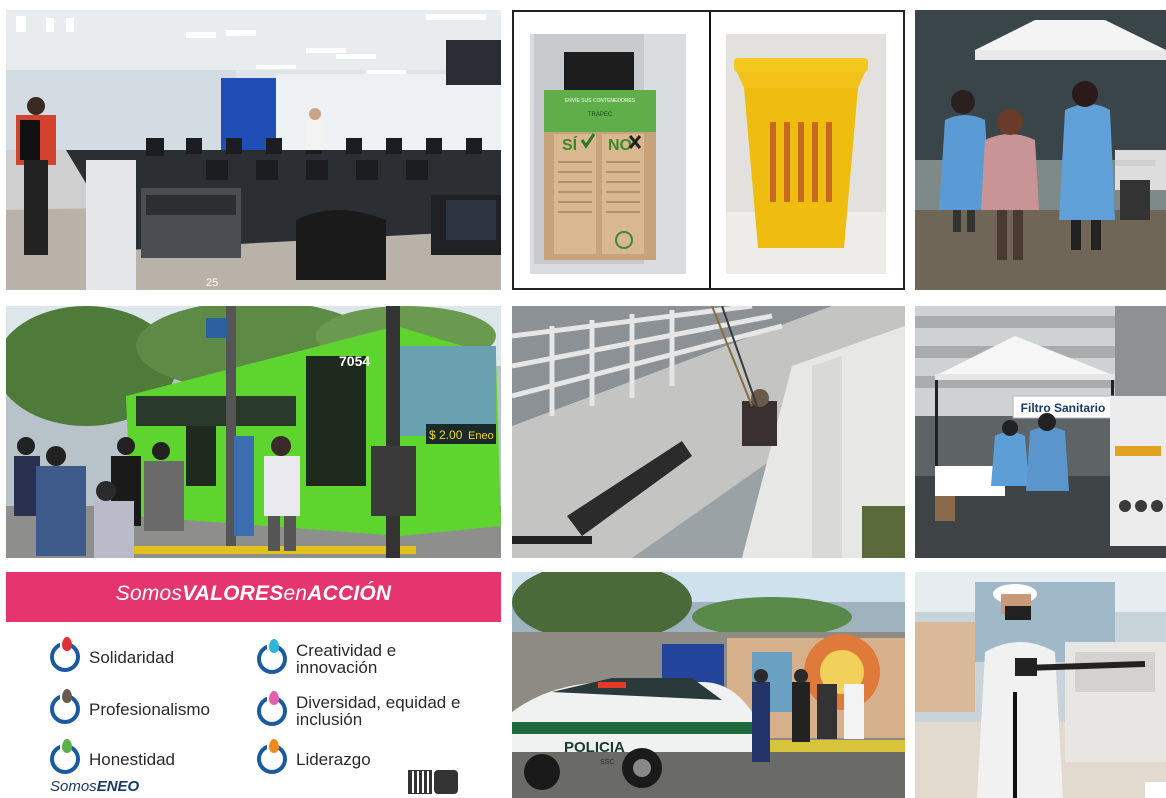  What do you see at coordinates (253, 432) in the screenshot?
I see `bus-photo: 7054 $ 2.00 Eneo` at bounding box center [253, 432].